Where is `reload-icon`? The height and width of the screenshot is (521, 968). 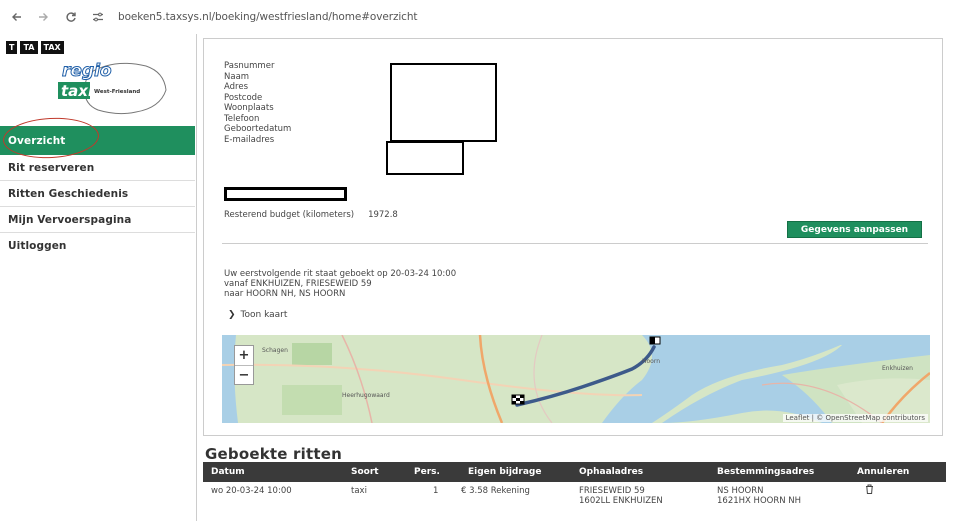
reload-icon is located at coordinates (71, 17).